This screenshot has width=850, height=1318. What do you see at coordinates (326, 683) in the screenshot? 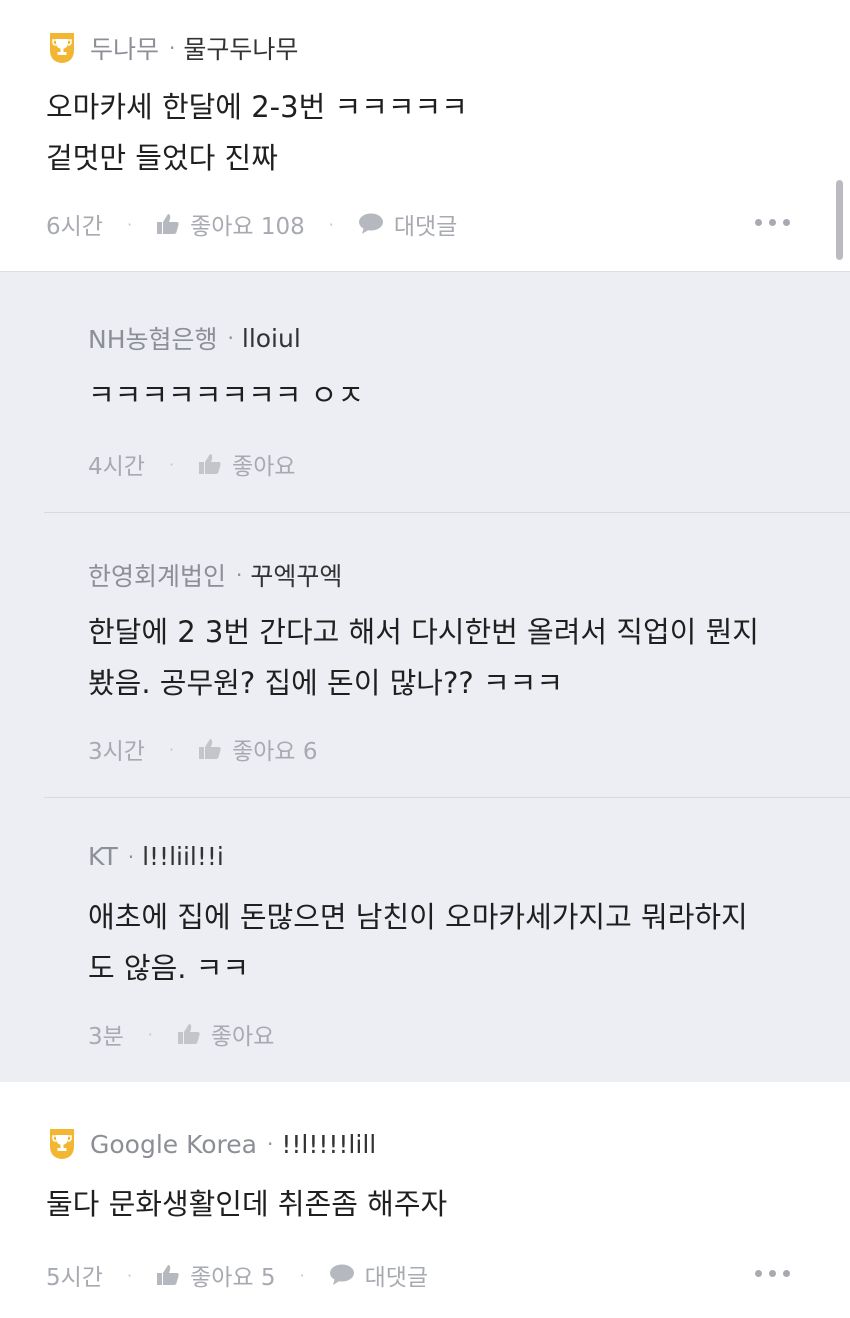
I see `reply-line: 봤음. 공무원? 집에 돈이 많나?? ㅋㅋㅋ` at bounding box center [326, 683].